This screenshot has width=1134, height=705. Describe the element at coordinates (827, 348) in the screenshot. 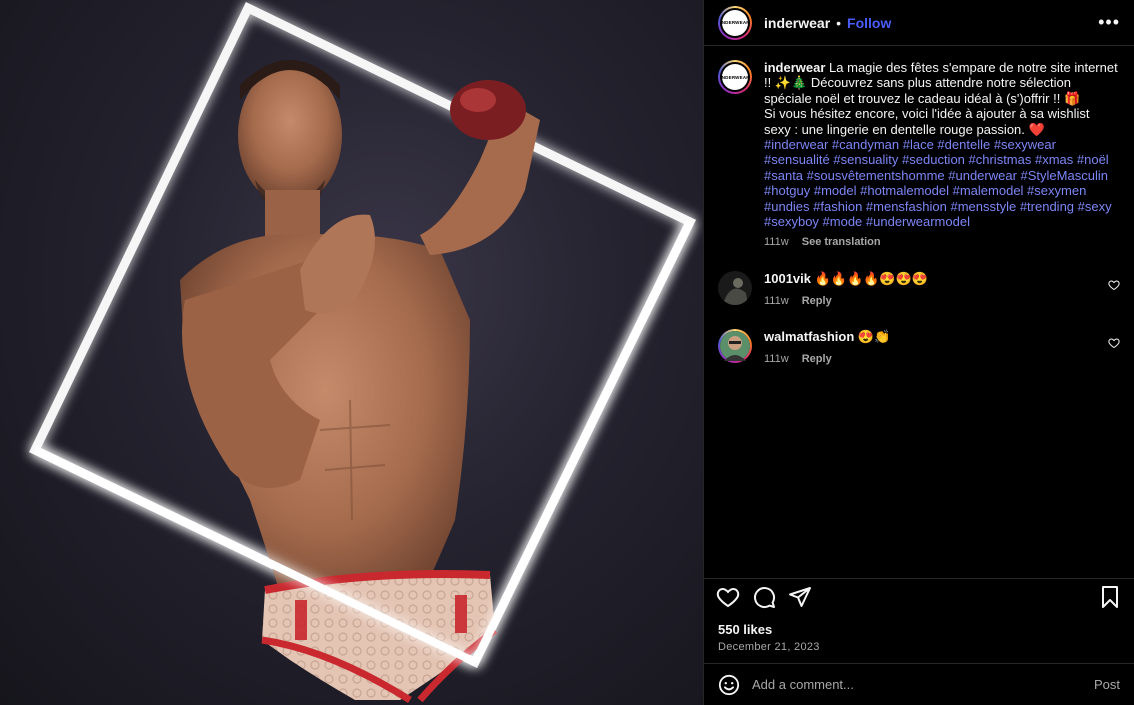

I see `comment-body: walmatfashion 😍👏 111w Reply` at that location.